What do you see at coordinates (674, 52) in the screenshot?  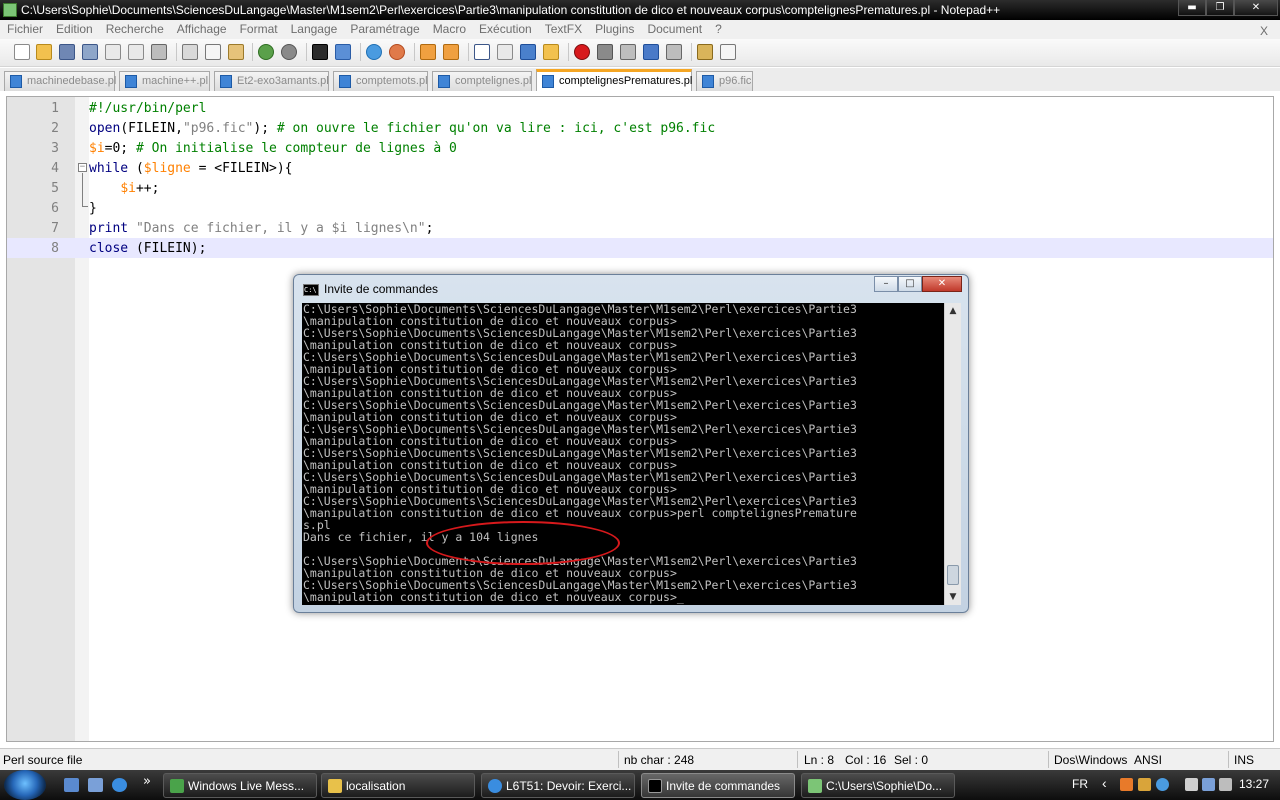 I see `macro-save-icon` at bounding box center [674, 52].